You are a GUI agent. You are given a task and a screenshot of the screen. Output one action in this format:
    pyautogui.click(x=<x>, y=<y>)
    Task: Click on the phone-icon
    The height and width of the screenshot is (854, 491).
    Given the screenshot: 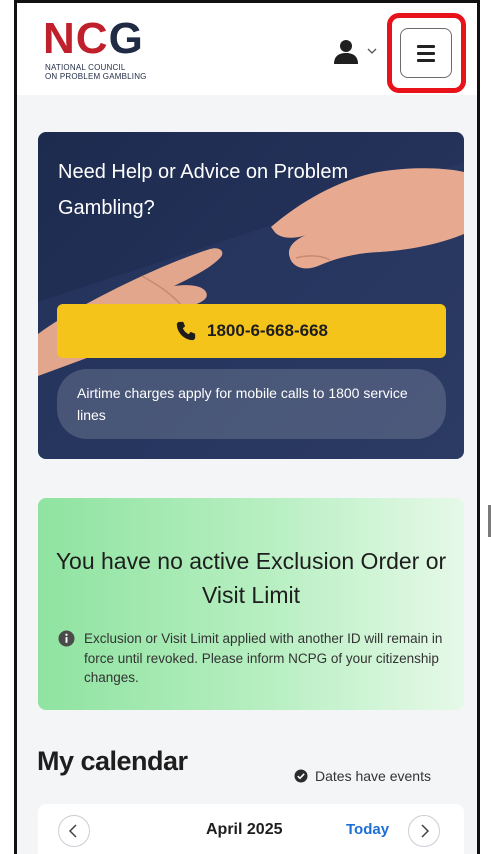 What is the action you would take?
    pyautogui.click(x=186, y=331)
    